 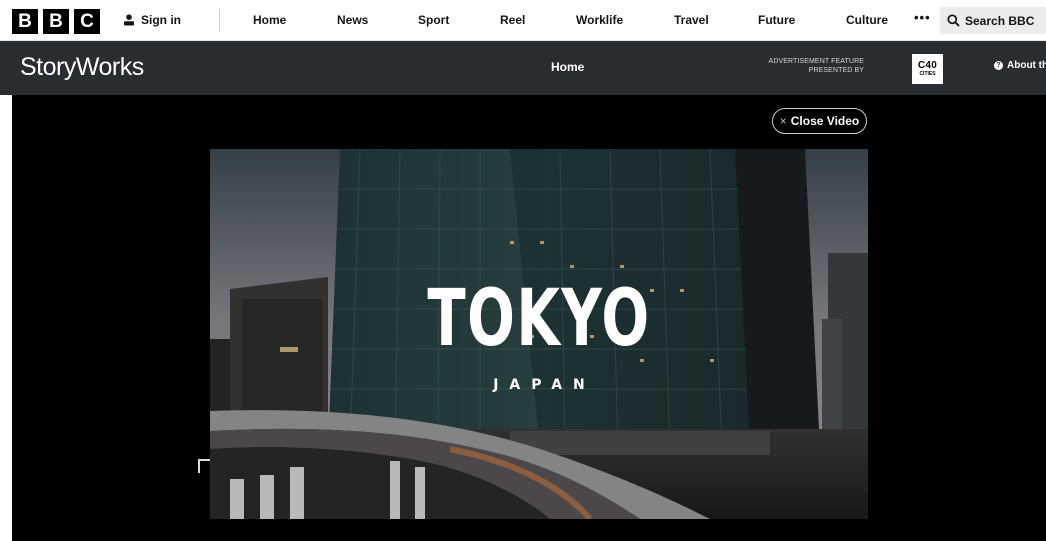 What do you see at coordinates (82, 67) in the screenshot?
I see `storyworks-logo: StoryWorks` at bounding box center [82, 67].